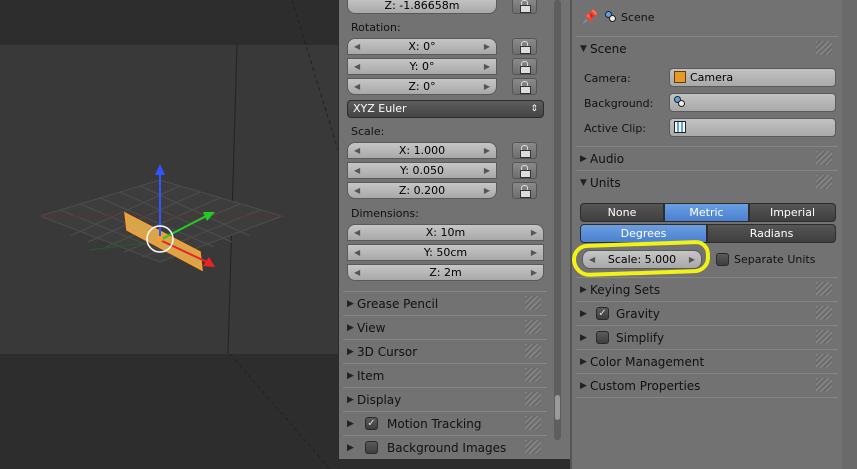  Describe the element at coordinates (607, 159) in the screenshot. I see `panel-audio-label: Audio` at that location.